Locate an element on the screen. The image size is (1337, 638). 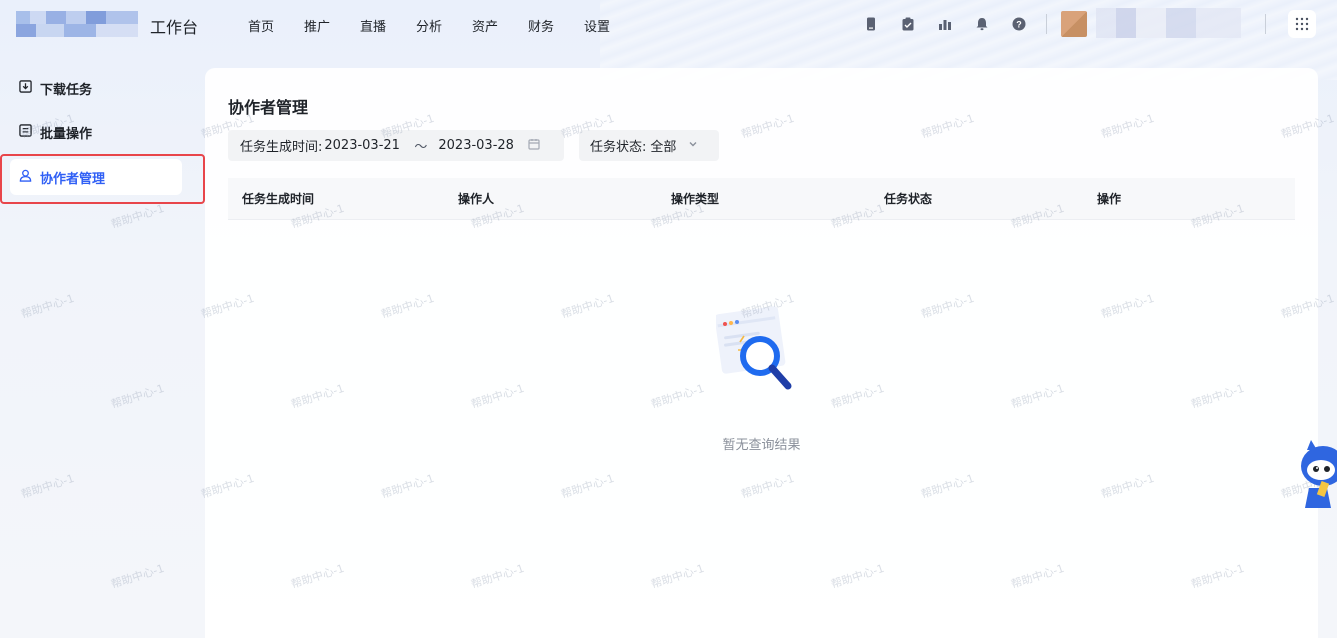
column-header-actions: 操作 is located at coordinates (1109, 199).